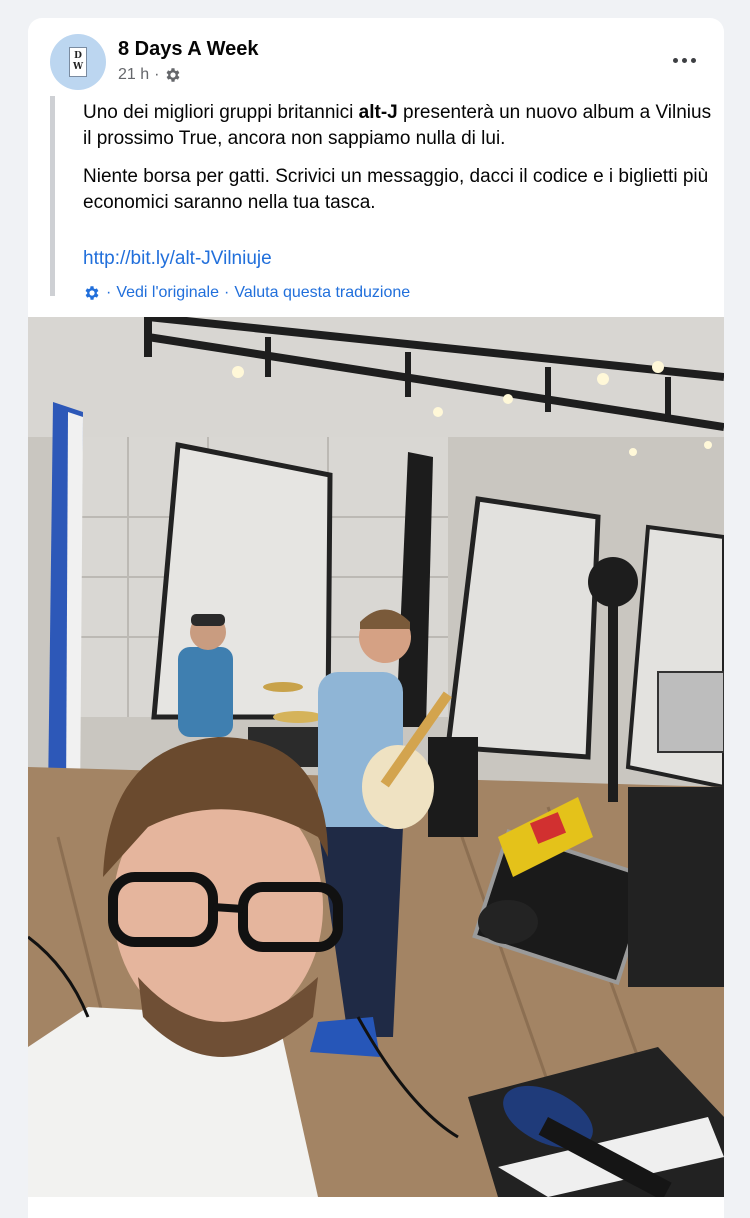 The image size is (750, 1218). Describe the element at coordinates (188, 49) in the screenshot. I see `page-name: 8 Days A Week` at that location.